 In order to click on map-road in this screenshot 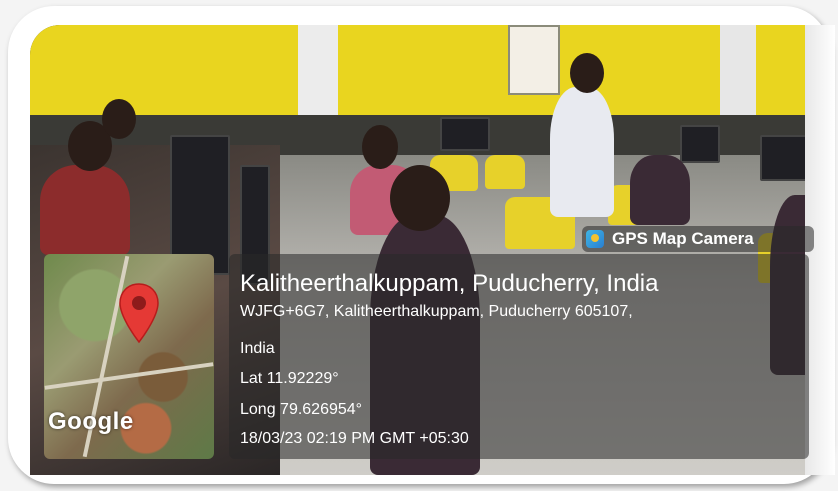, I will do `click(129, 376)`.